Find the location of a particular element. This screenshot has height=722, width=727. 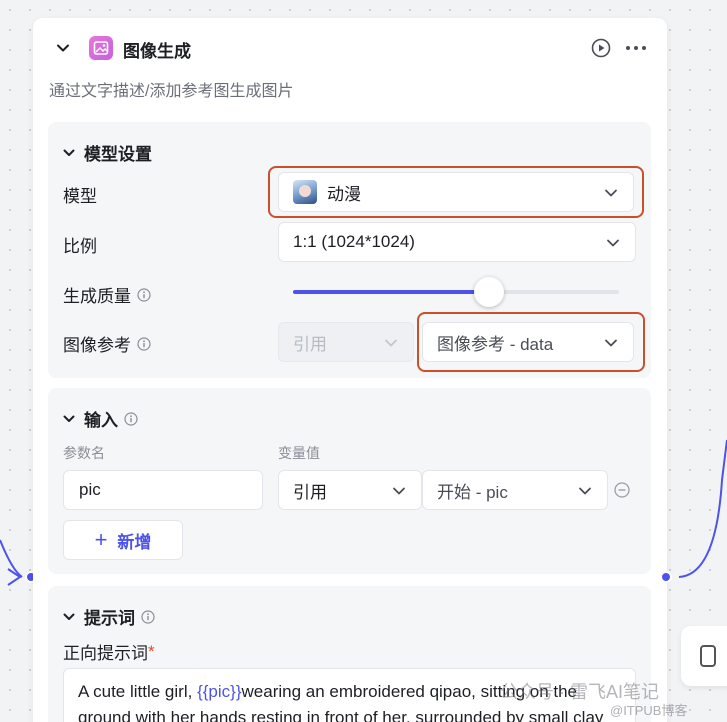

label-text: 生成质量 is located at coordinates (97, 296).